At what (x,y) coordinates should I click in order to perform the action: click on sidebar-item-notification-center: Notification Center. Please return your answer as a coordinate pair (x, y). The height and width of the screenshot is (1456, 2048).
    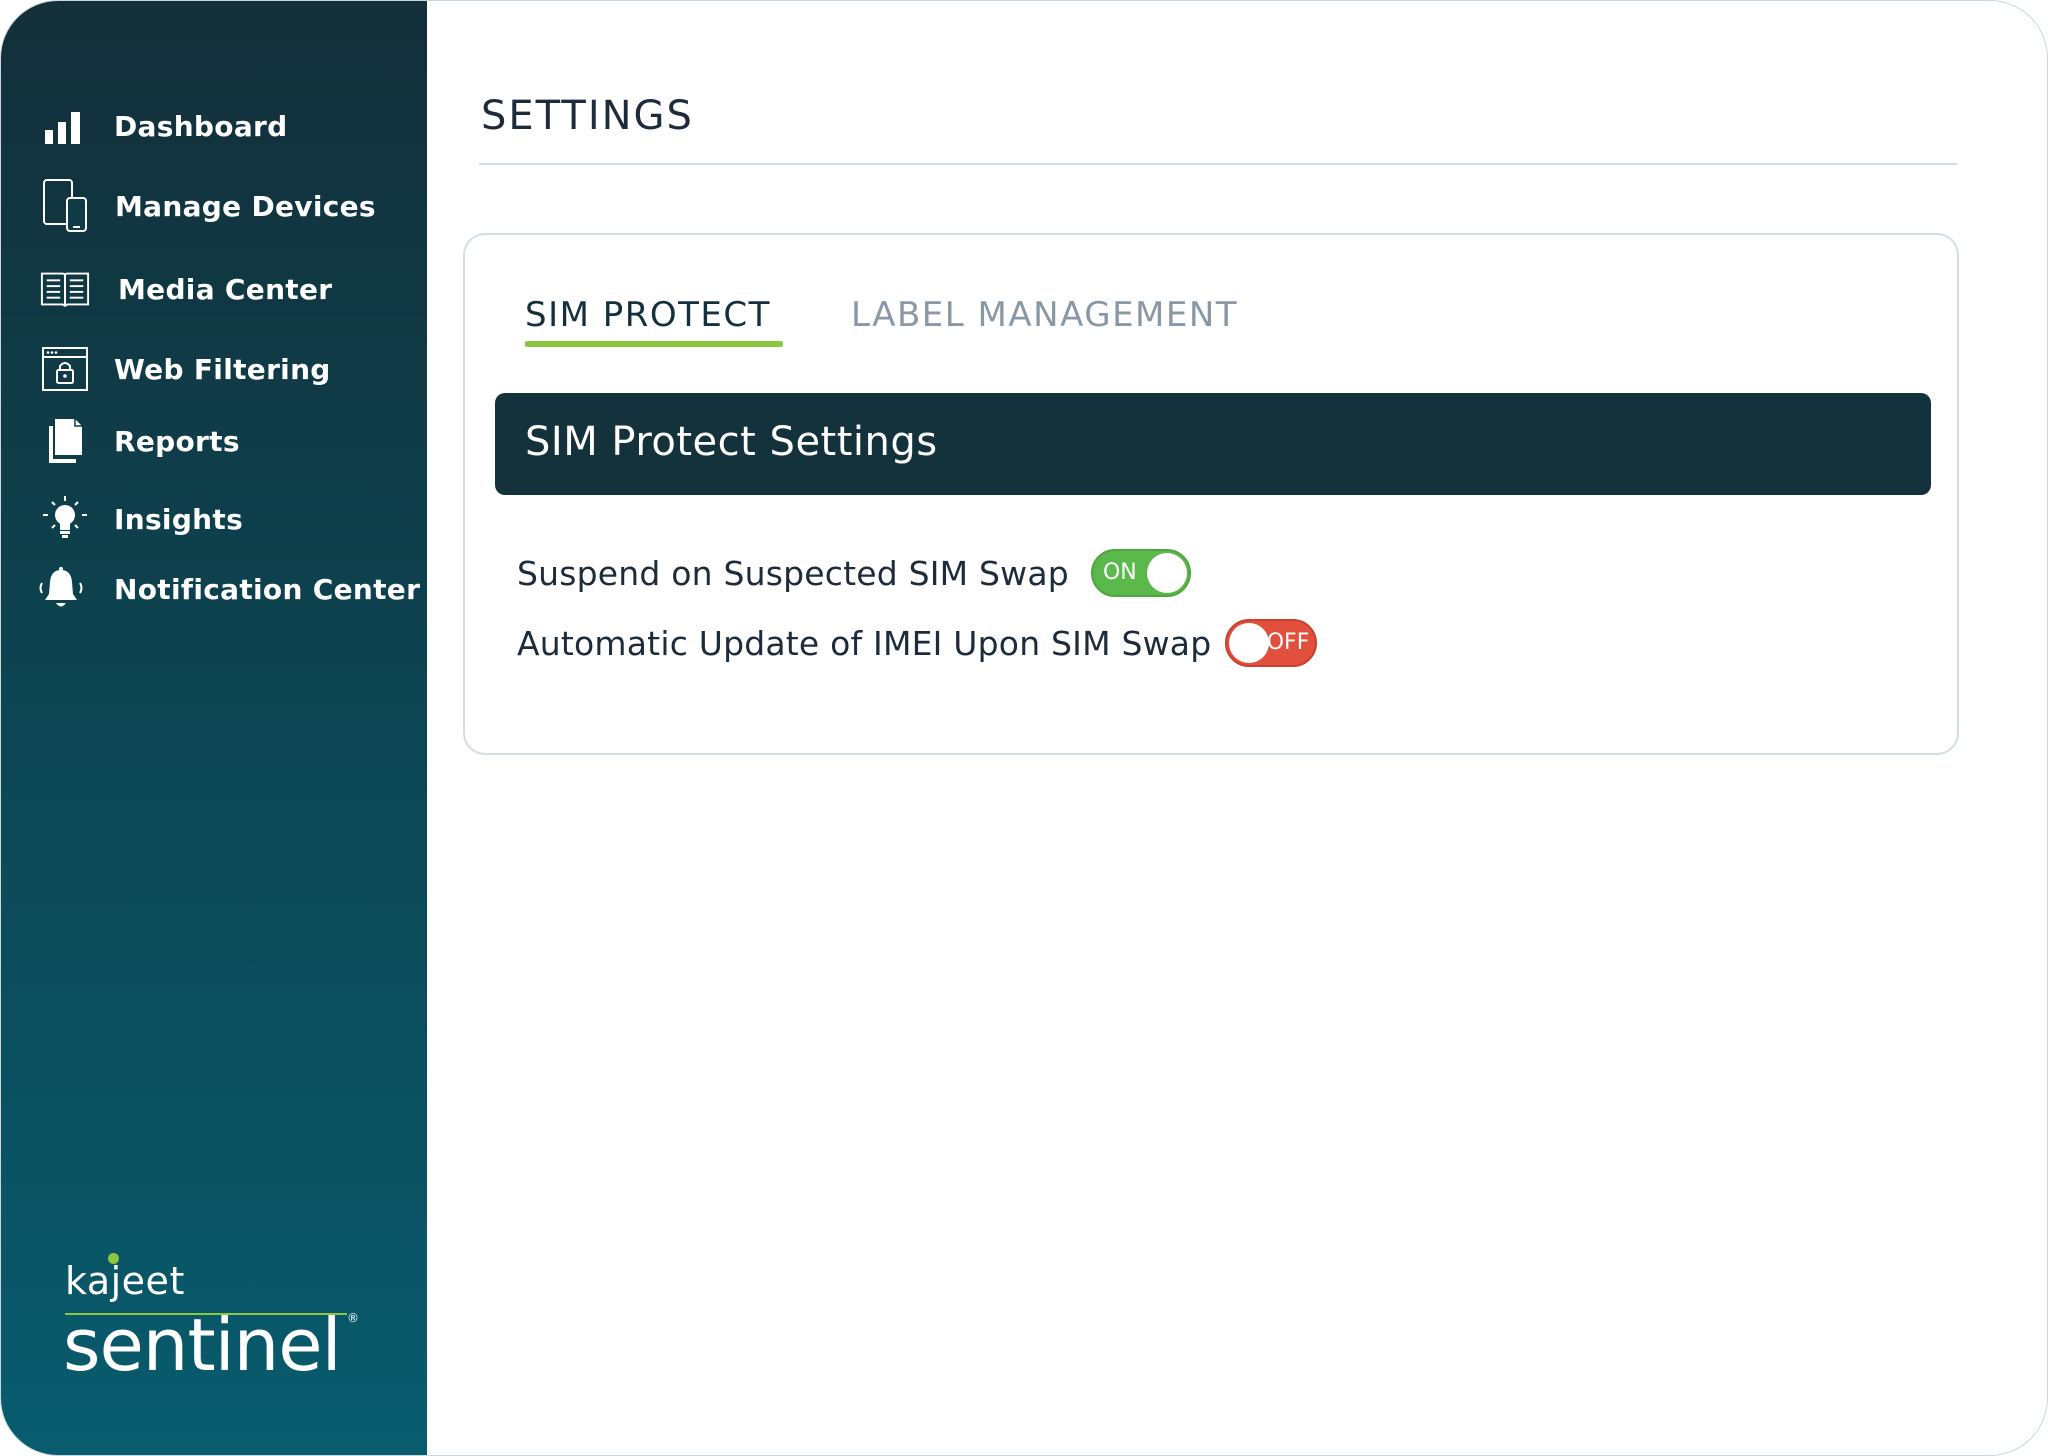
    Looking at the image, I should click on (214, 589).